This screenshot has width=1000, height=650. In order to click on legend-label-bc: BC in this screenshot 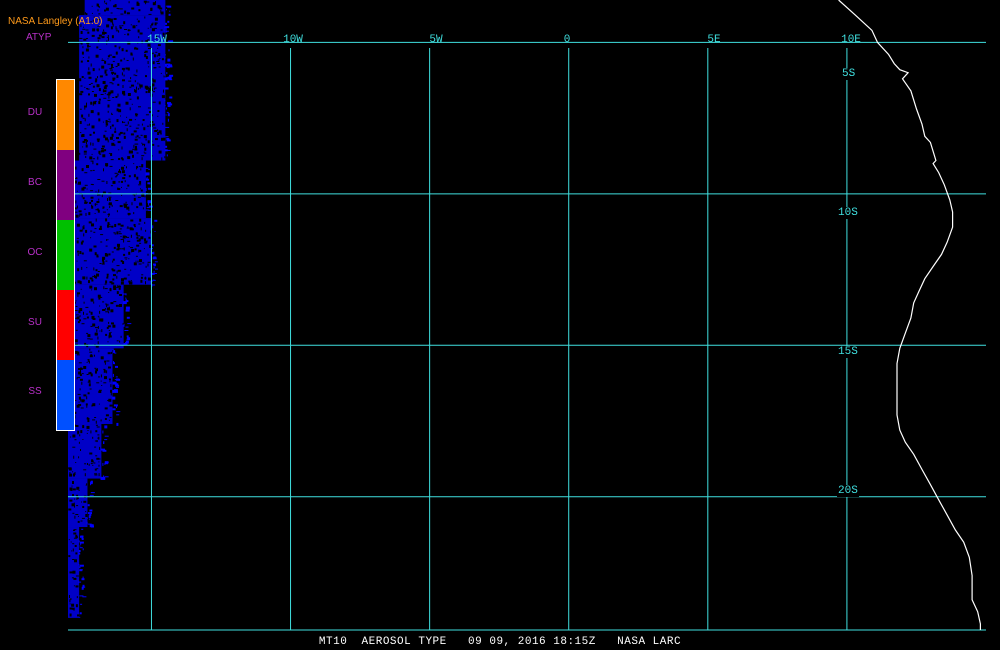, I will do `click(35, 182)`.